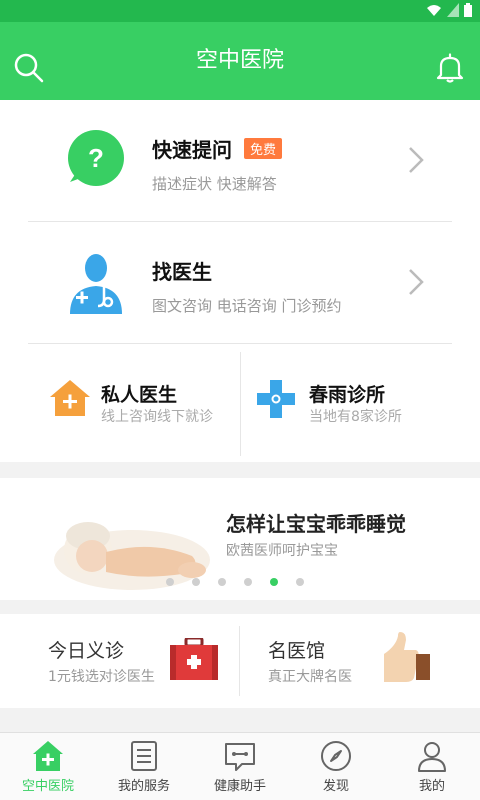 The height and width of the screenshot is (800, 480). What do you see at coordinates (407, 657) in the screenshot?
I see `thumbs-up-icon` at bounding box center [407, 657].